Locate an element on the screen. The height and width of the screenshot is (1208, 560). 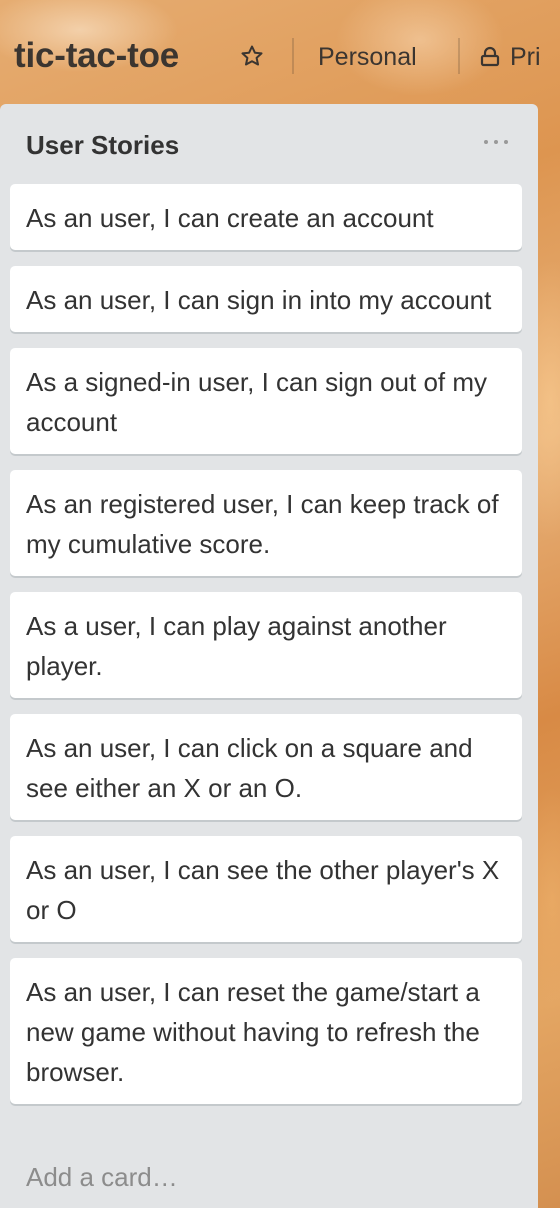
card: As an user, I can create an account is located at coordinates (266, 217).